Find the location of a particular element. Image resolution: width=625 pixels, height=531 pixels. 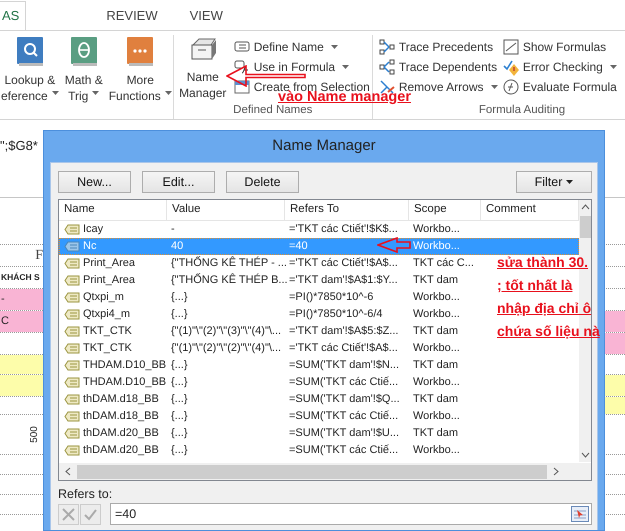

cell-text: 500 is located at coordinates (35, 434).